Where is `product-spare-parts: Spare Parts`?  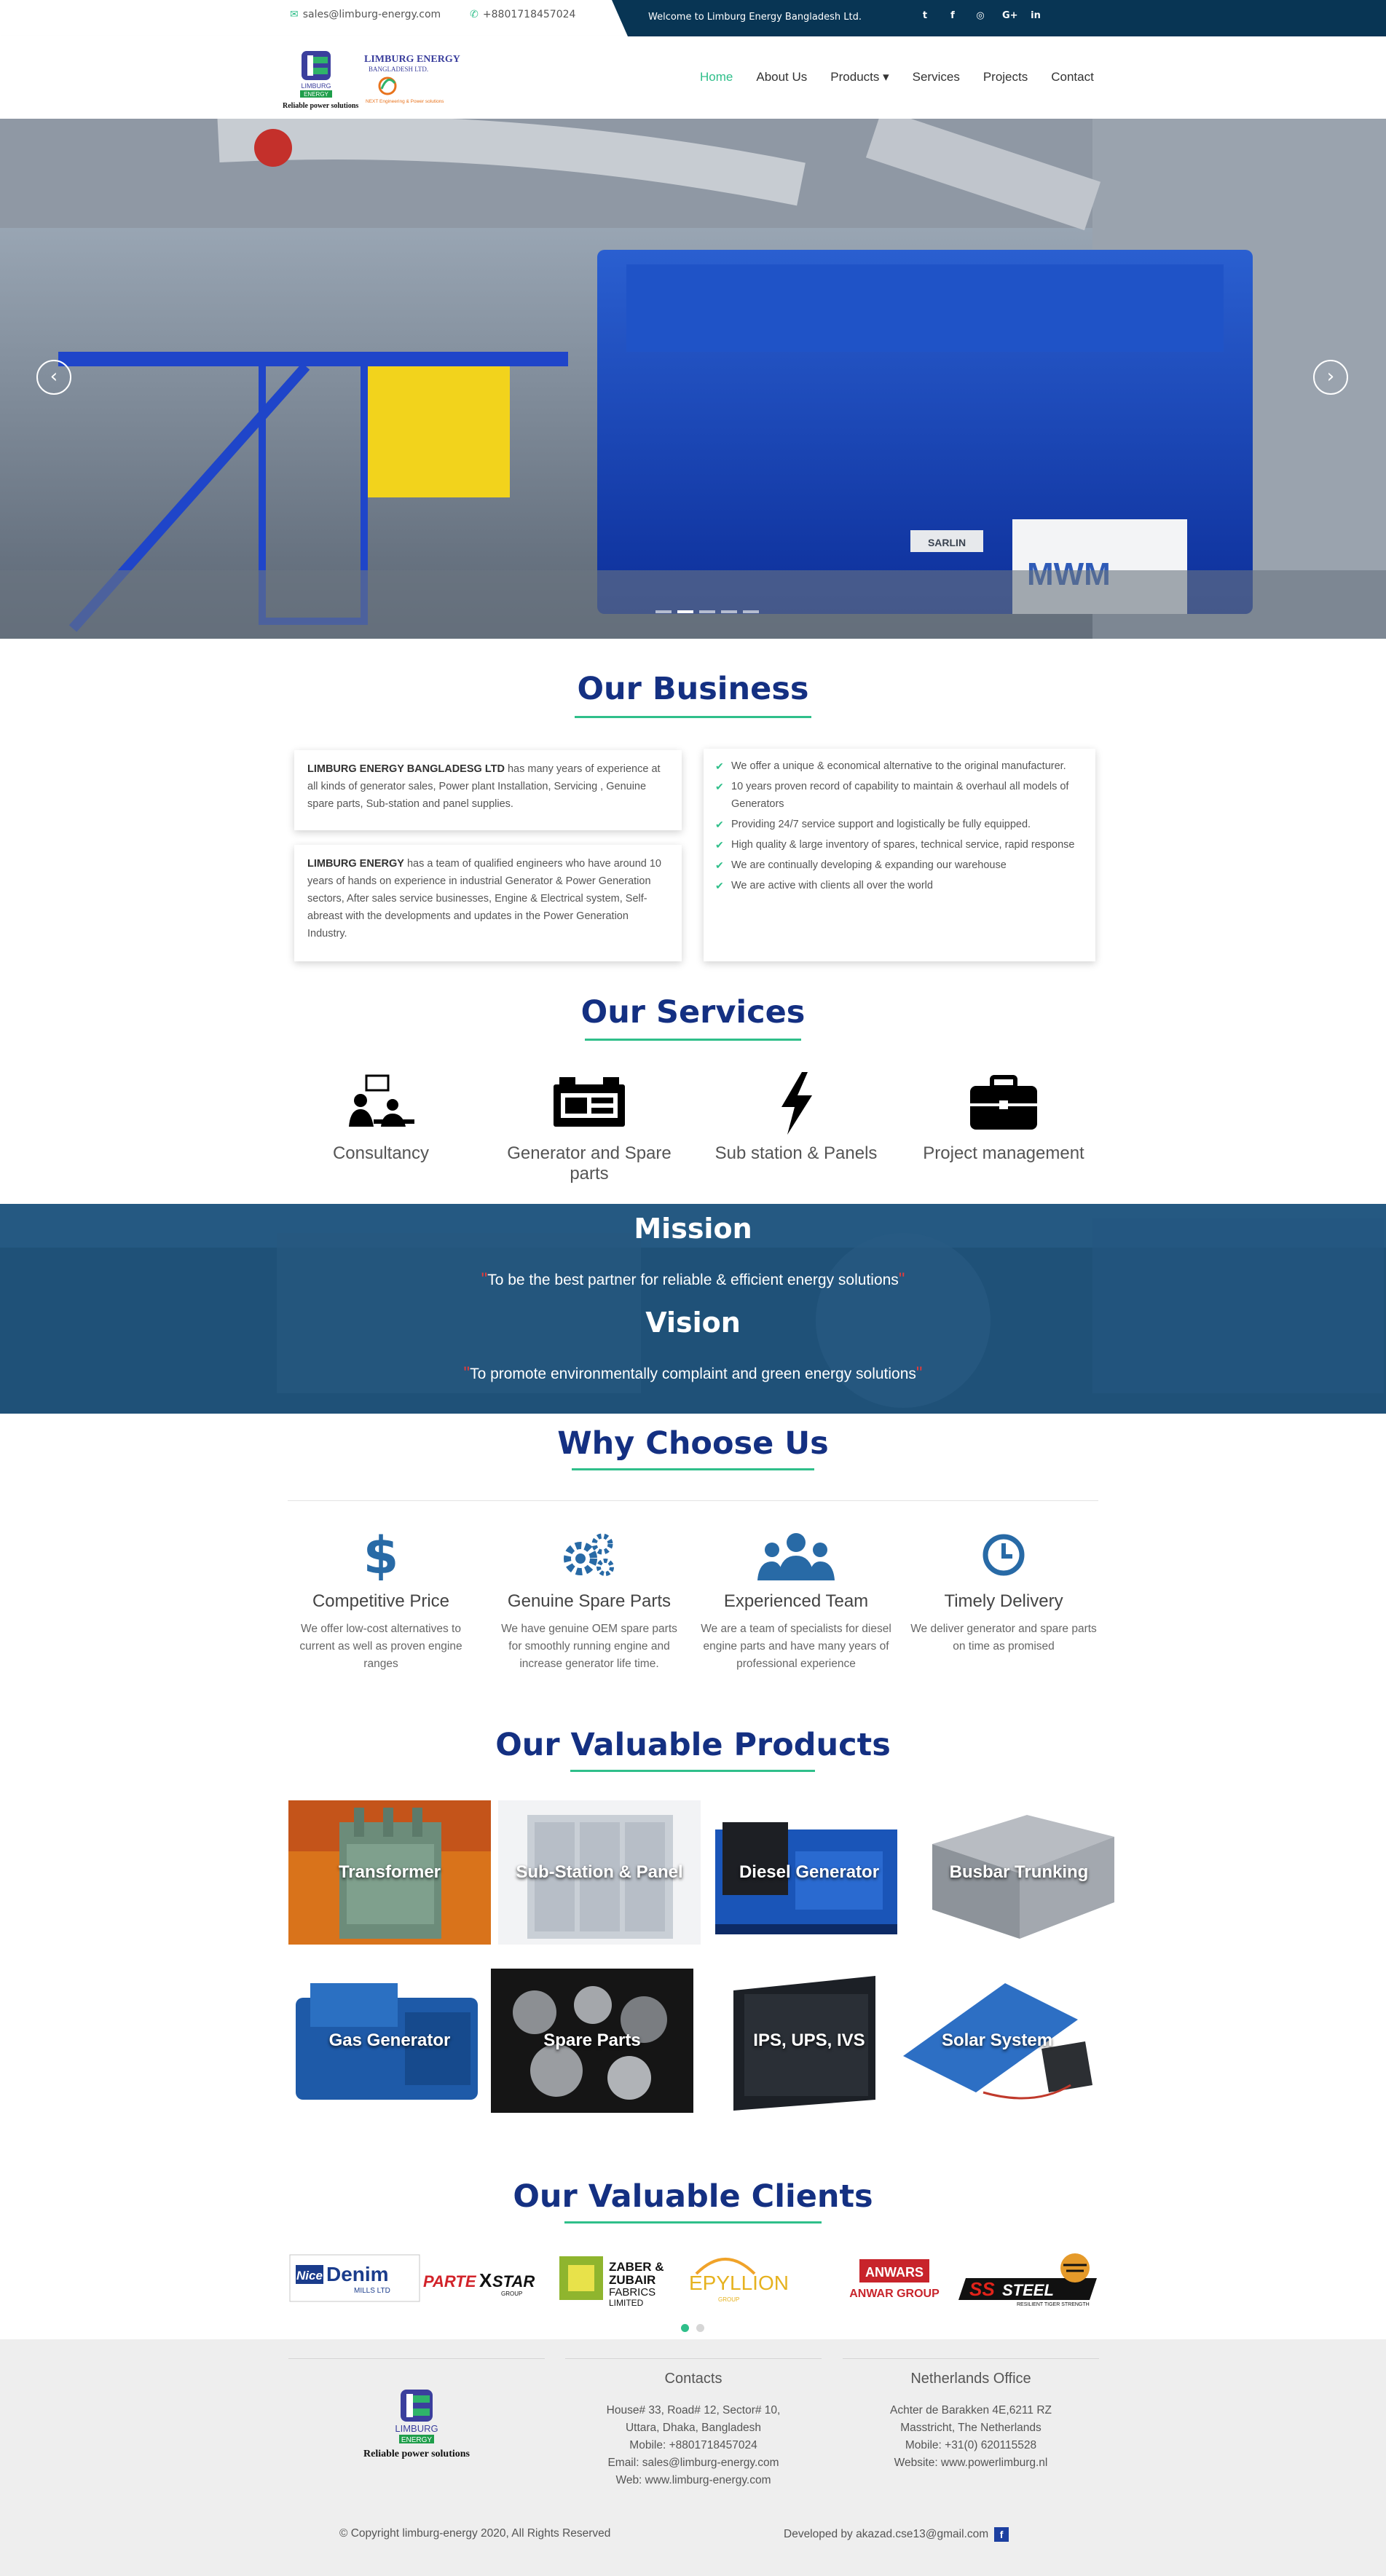
product-spare-parts: Spare Parts is located at coordinates (592, 2041).